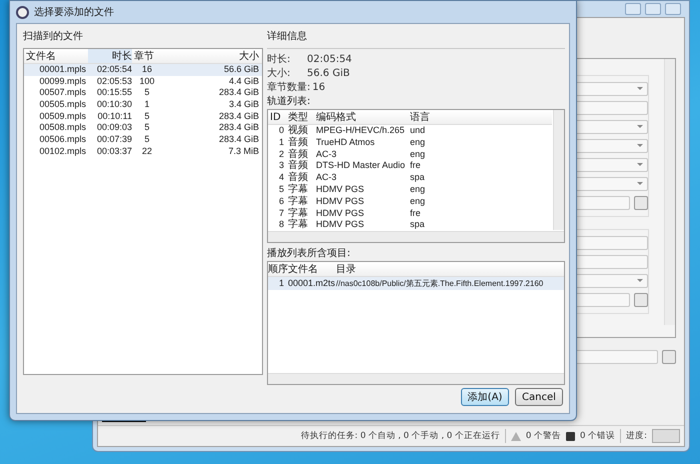  What do you see at coordinates (298, 130) in the screenshot?
I see `track-type: 视频` at bounding box center [298, 130].